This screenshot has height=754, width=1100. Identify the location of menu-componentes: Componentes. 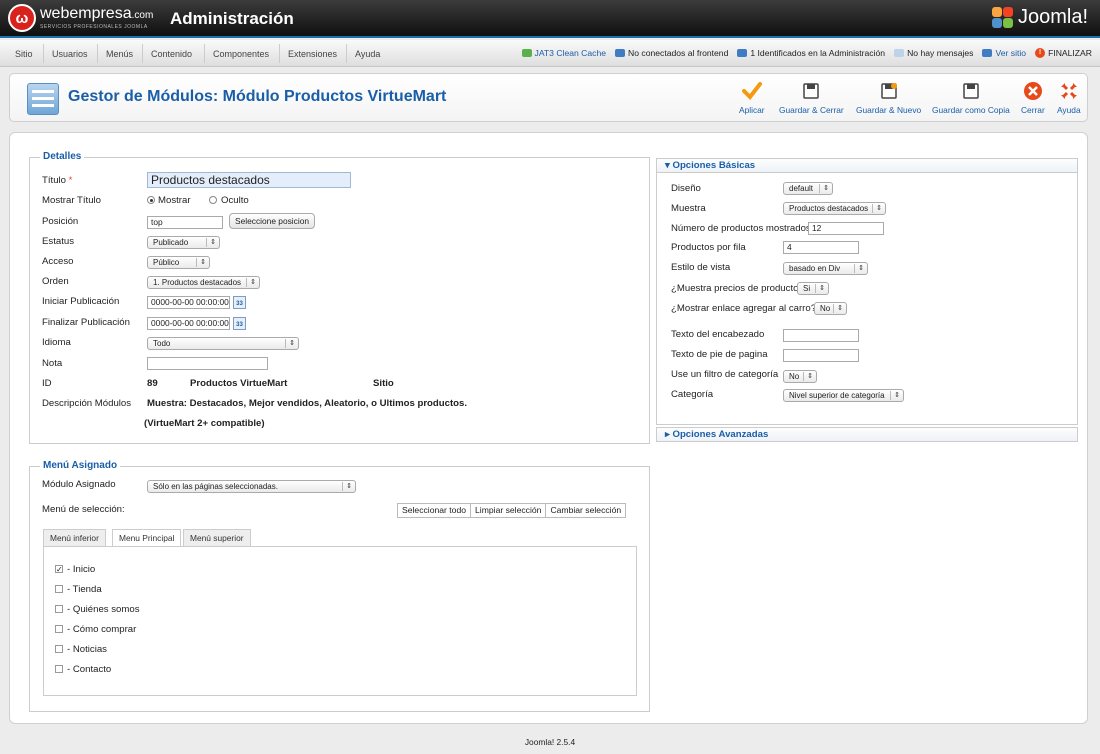
(241, 54).